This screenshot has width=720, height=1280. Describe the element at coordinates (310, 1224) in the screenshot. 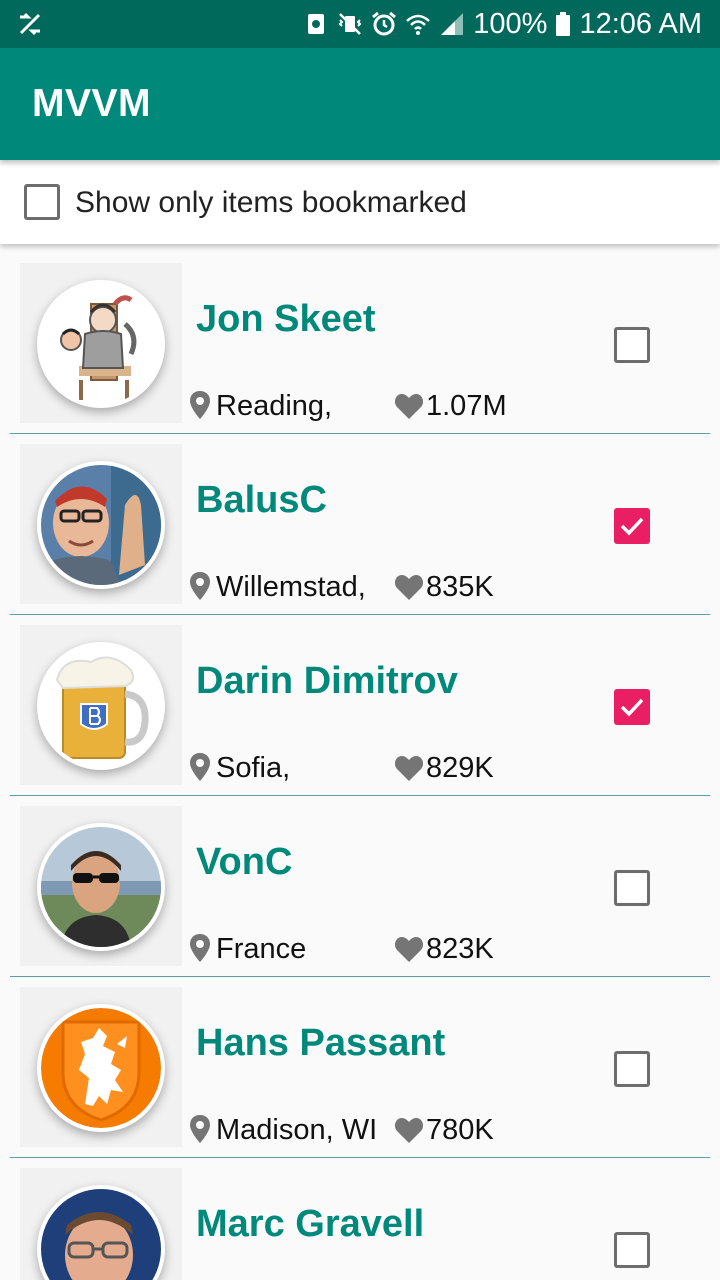

I see `user-name: Marc Gravell` at that location.